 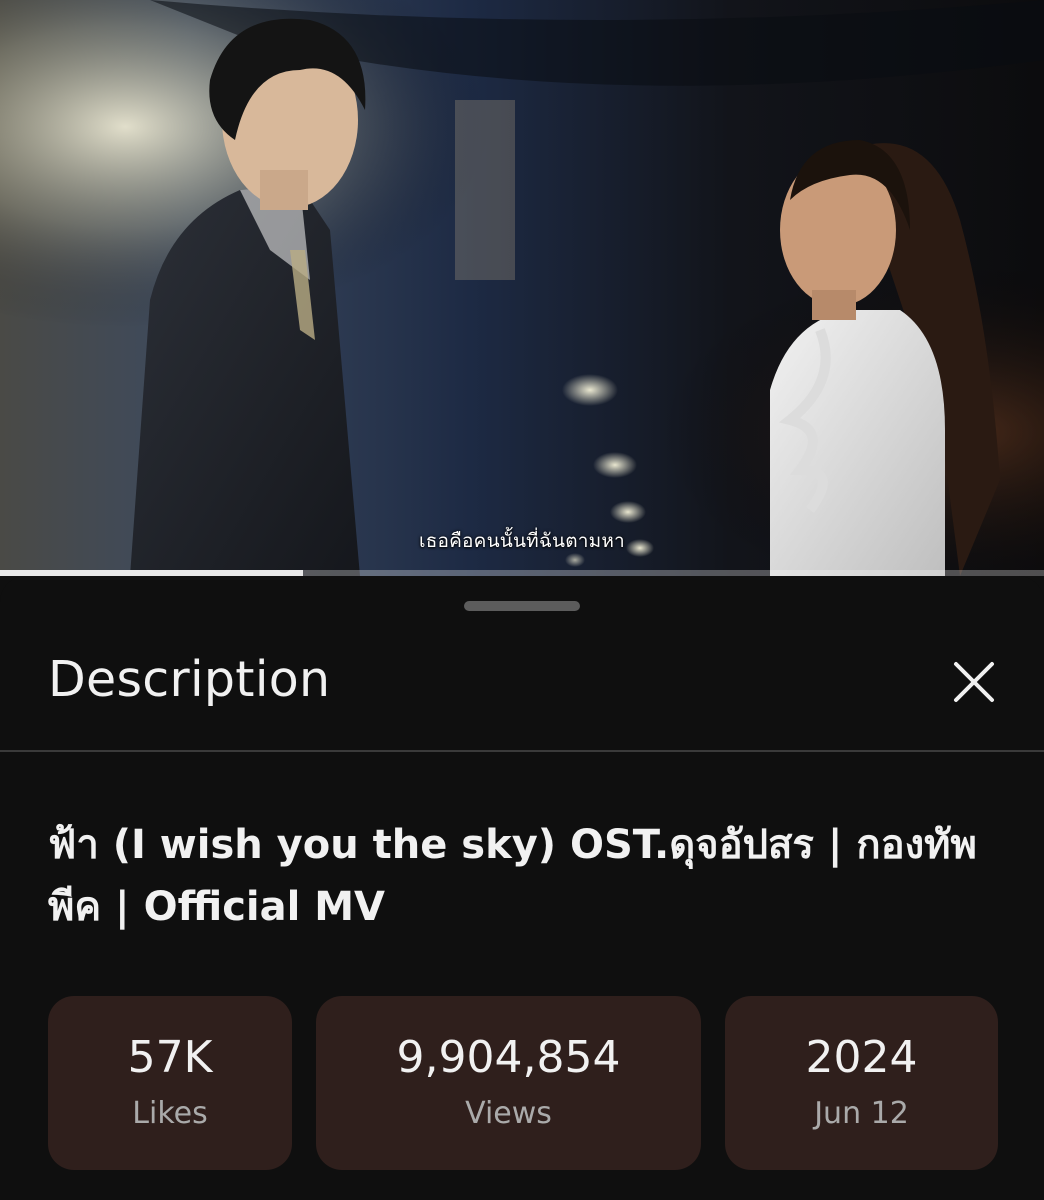 I want to click on sheet-title: Description, so click(x=189, y=679).